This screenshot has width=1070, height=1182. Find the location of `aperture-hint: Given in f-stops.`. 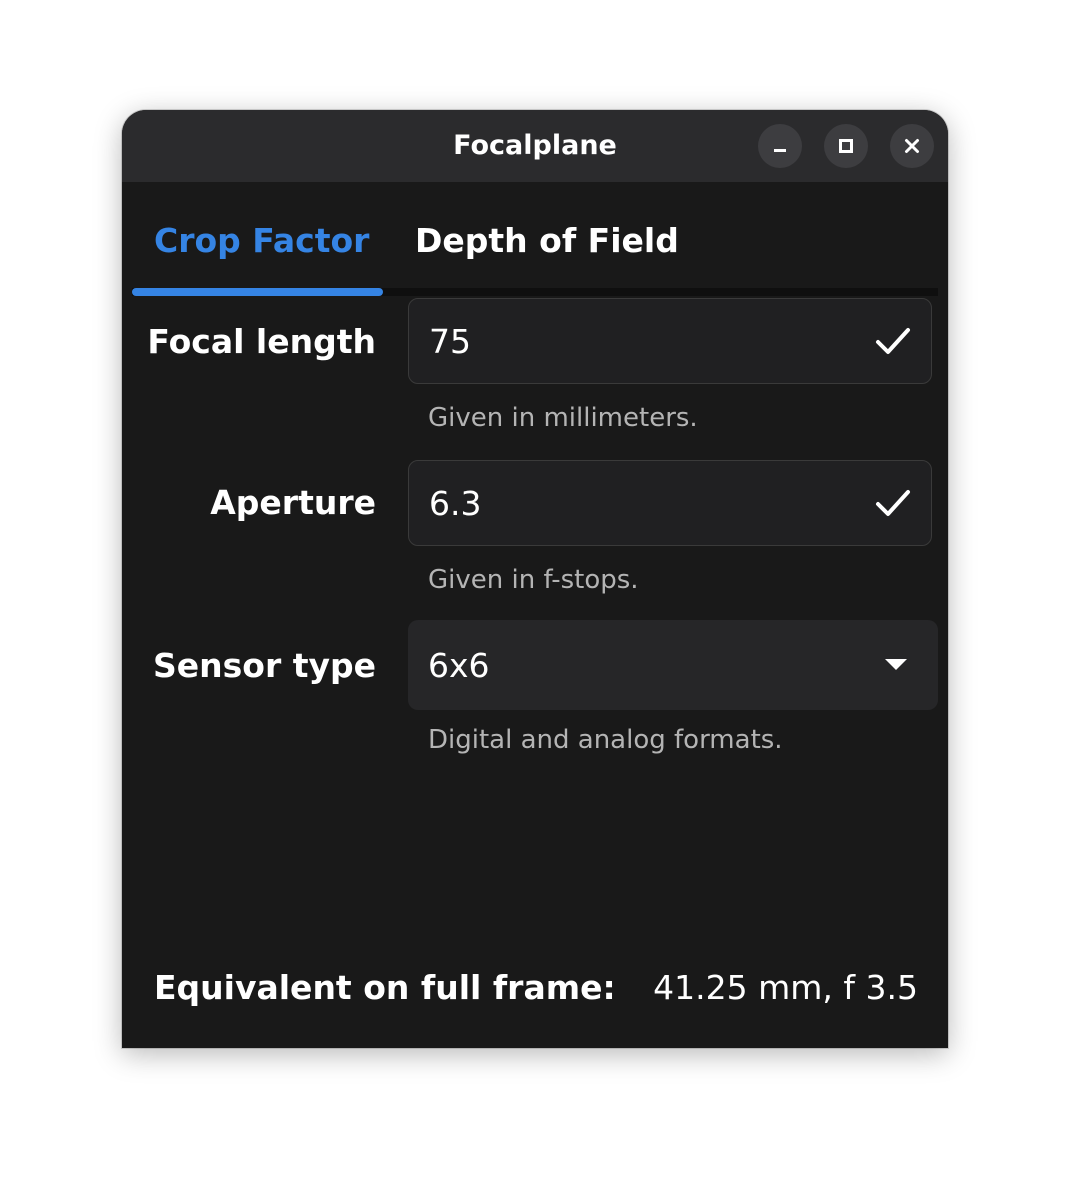

aperture-hint: Given in f-stops. is located at coordinates (533, 580).